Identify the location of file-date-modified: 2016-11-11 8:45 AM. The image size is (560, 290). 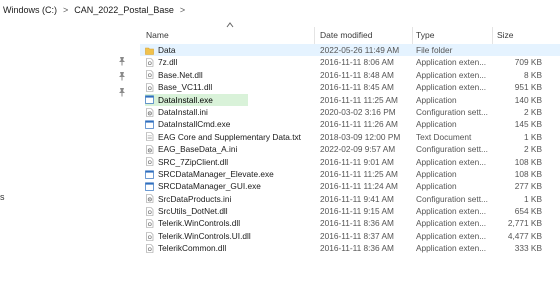
(357, 87).